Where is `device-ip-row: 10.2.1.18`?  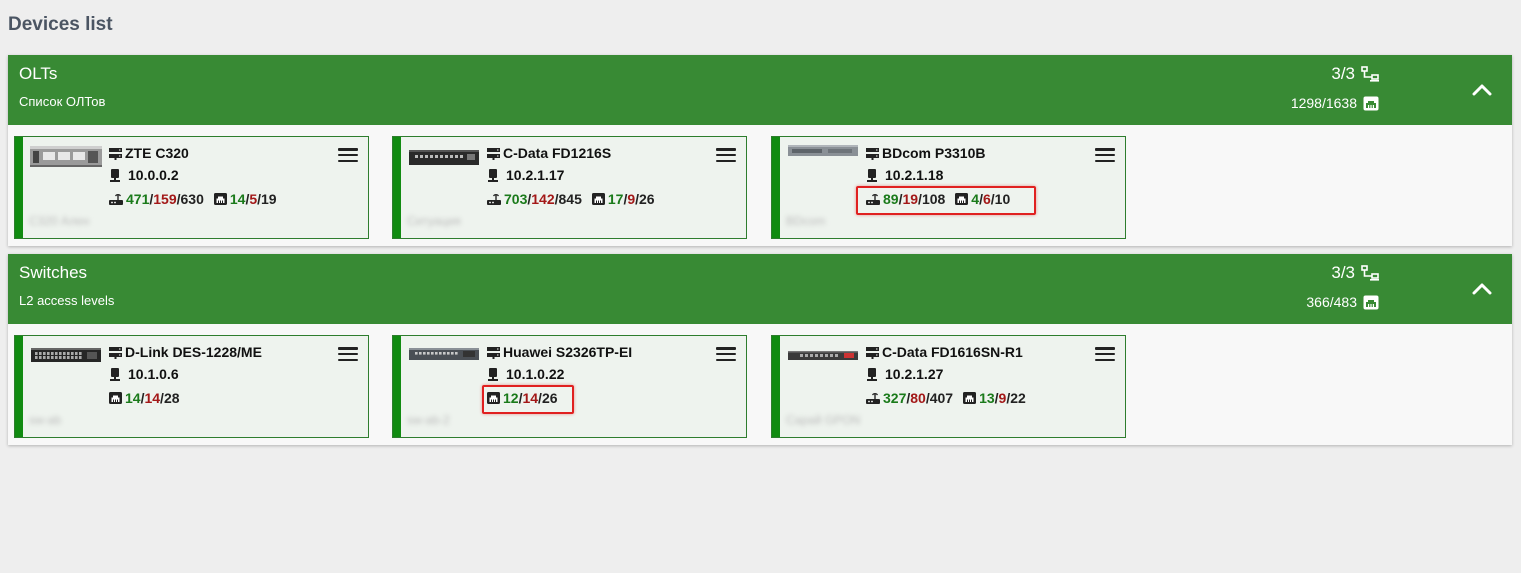
device-ip-row: 10.2.1.18 is located at coordinates (904, 175).